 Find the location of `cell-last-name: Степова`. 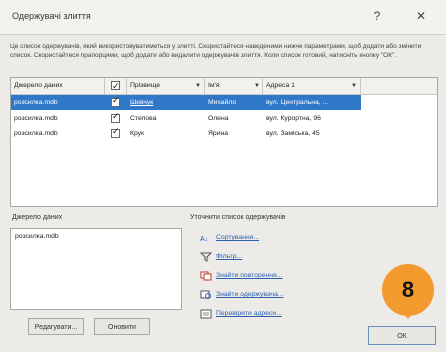

cell-last-name: Степова is located at coordinates (143, 118).